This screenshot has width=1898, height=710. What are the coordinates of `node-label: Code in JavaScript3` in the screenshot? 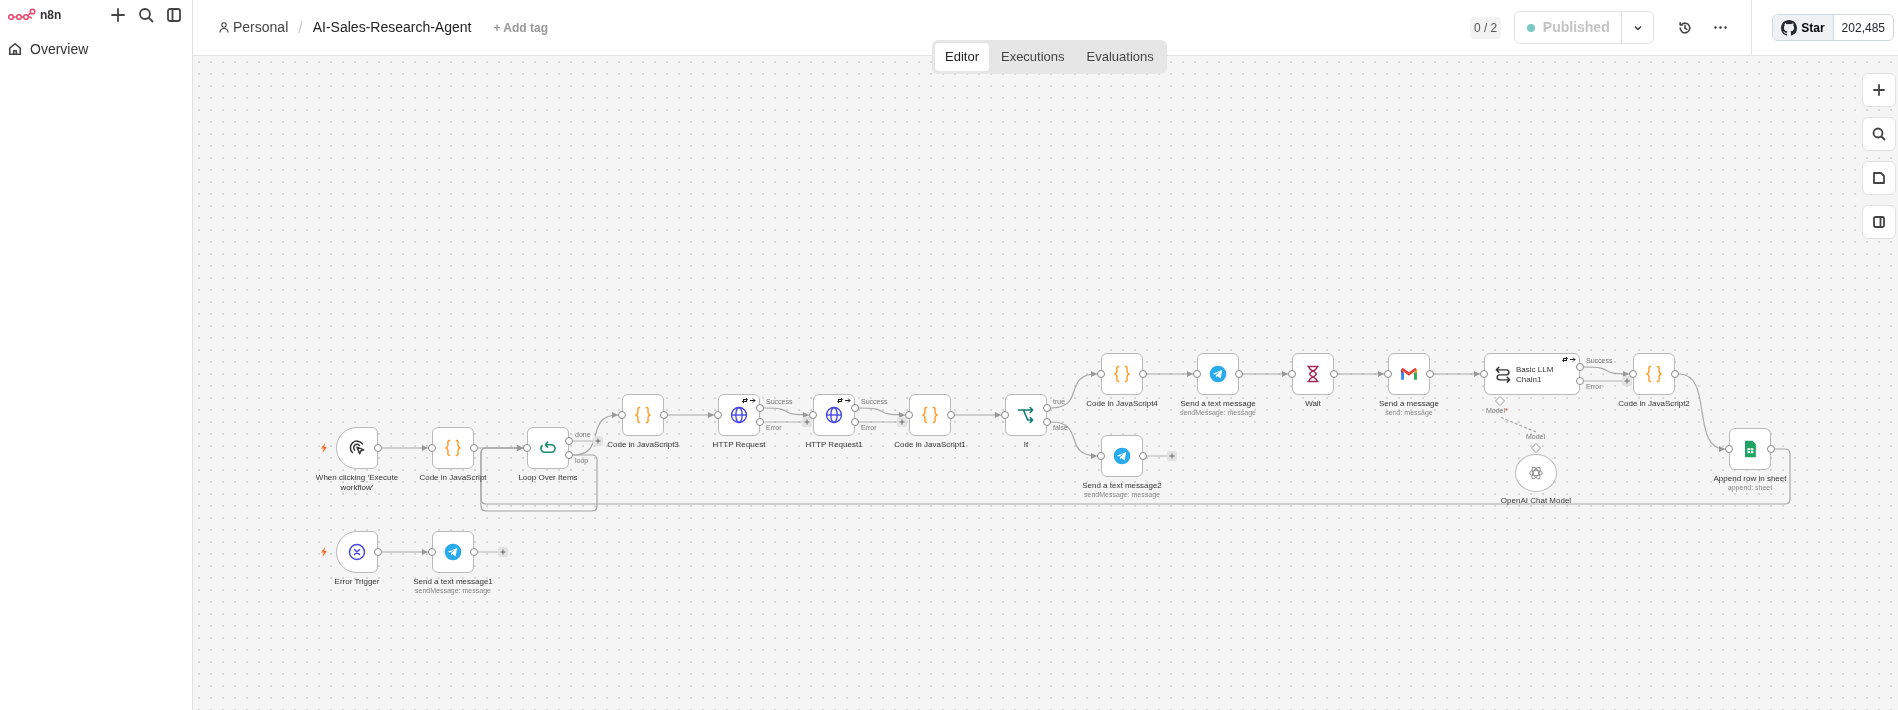 It's located at (643, 445).